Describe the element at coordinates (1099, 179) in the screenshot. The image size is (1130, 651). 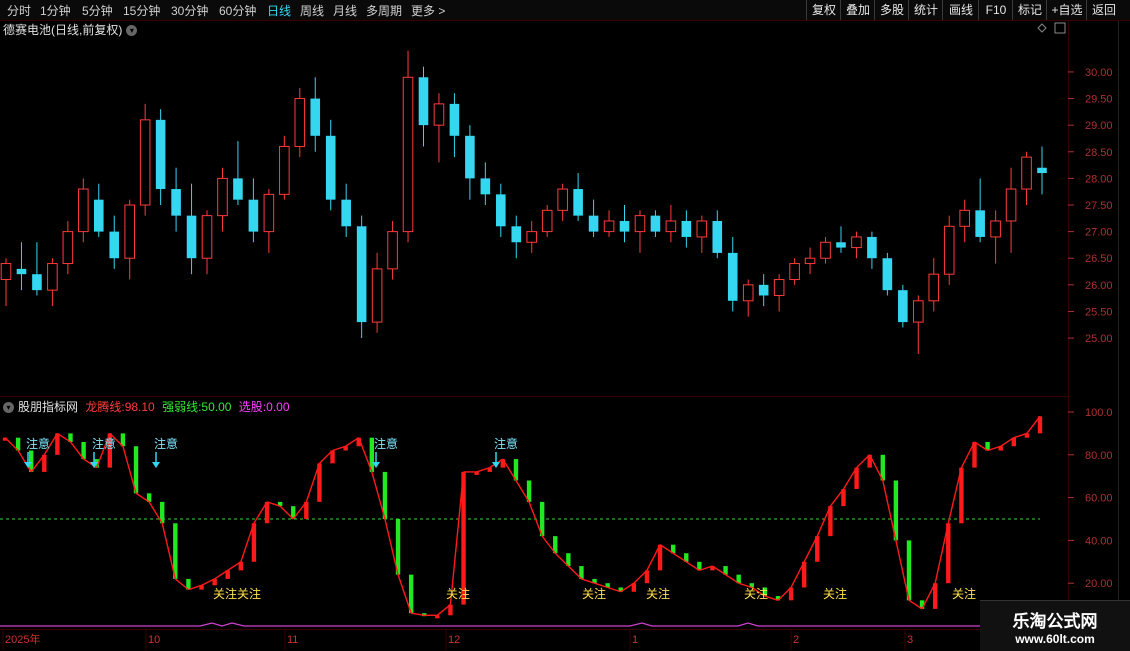
I see `price-tick-label: 28.00` at that location.